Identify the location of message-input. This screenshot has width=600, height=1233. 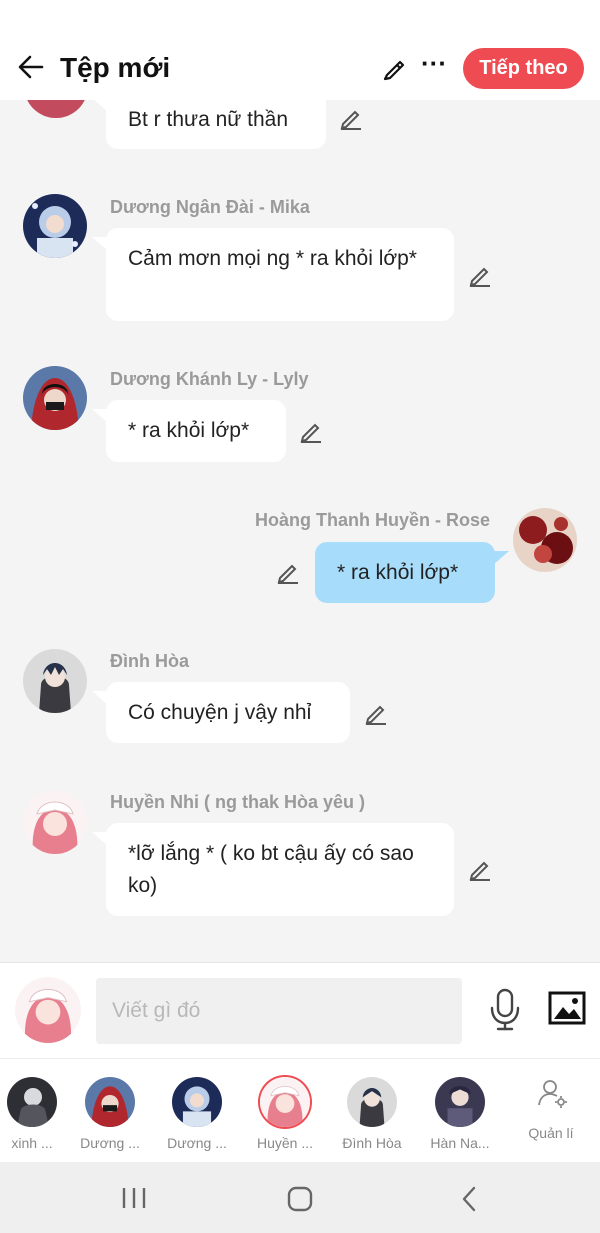
(279, 1011).